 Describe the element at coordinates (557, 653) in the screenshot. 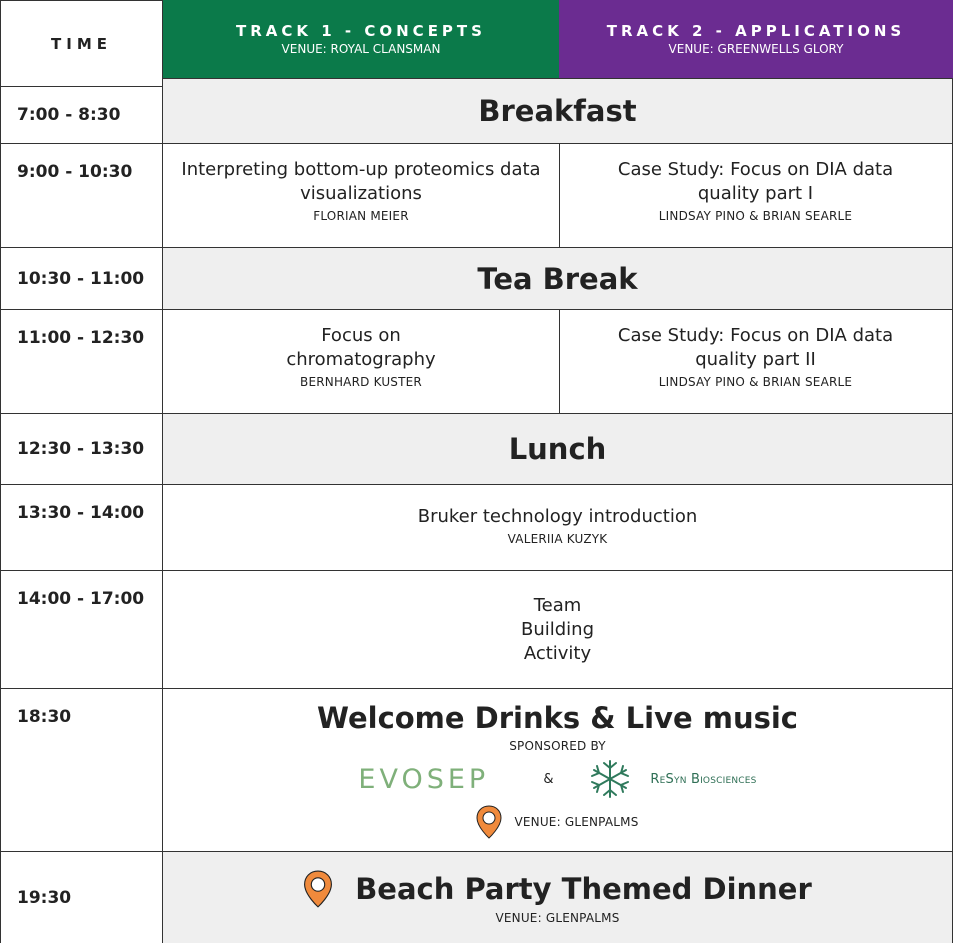

I see `activity-title-line: Activity` at that location.